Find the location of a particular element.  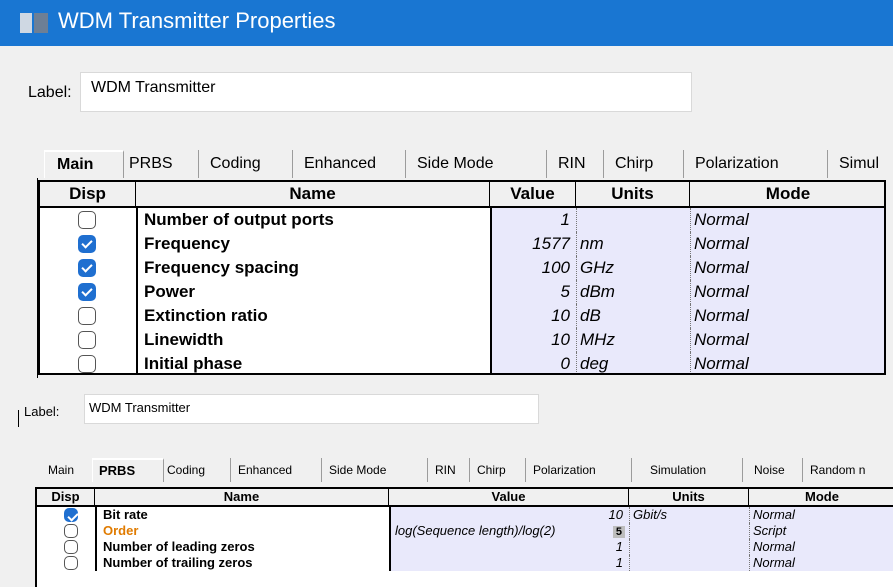

param-value: log(Sequence length)/log(2) 5 is located at coordinates (509, 531).